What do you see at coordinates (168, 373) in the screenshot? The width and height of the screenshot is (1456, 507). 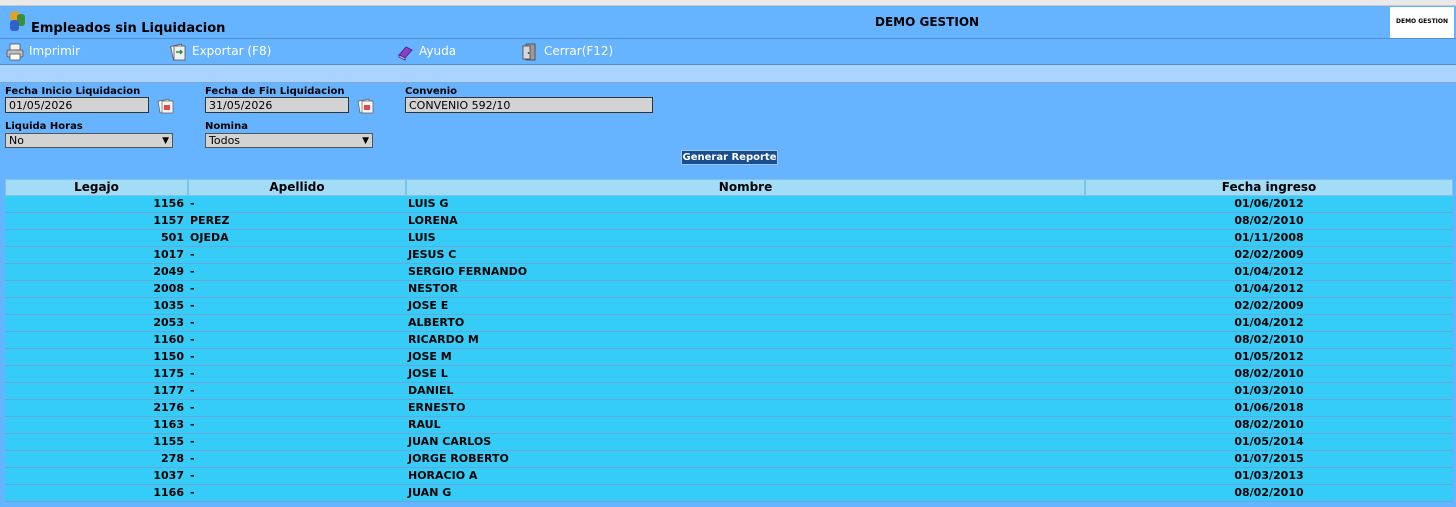 I see `cell-legajo: 1175` at bounding box center [168, 373].